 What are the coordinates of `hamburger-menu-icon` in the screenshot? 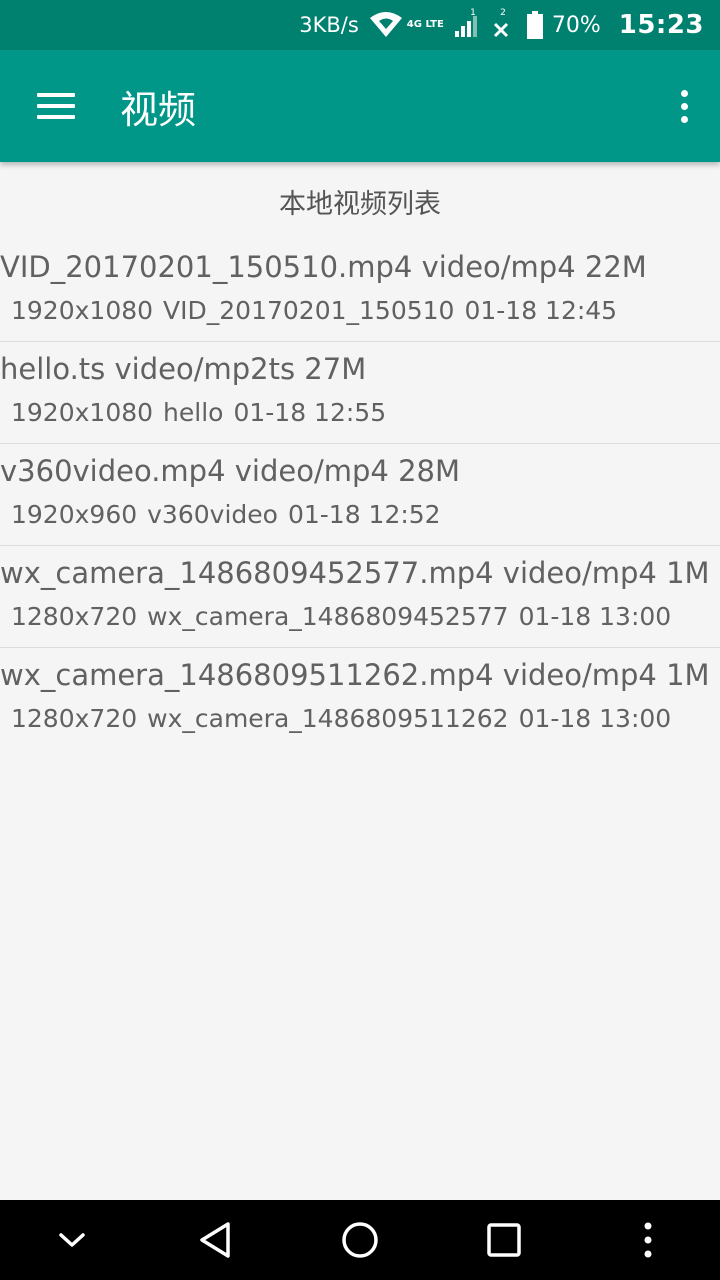 It's located at (56, 106).